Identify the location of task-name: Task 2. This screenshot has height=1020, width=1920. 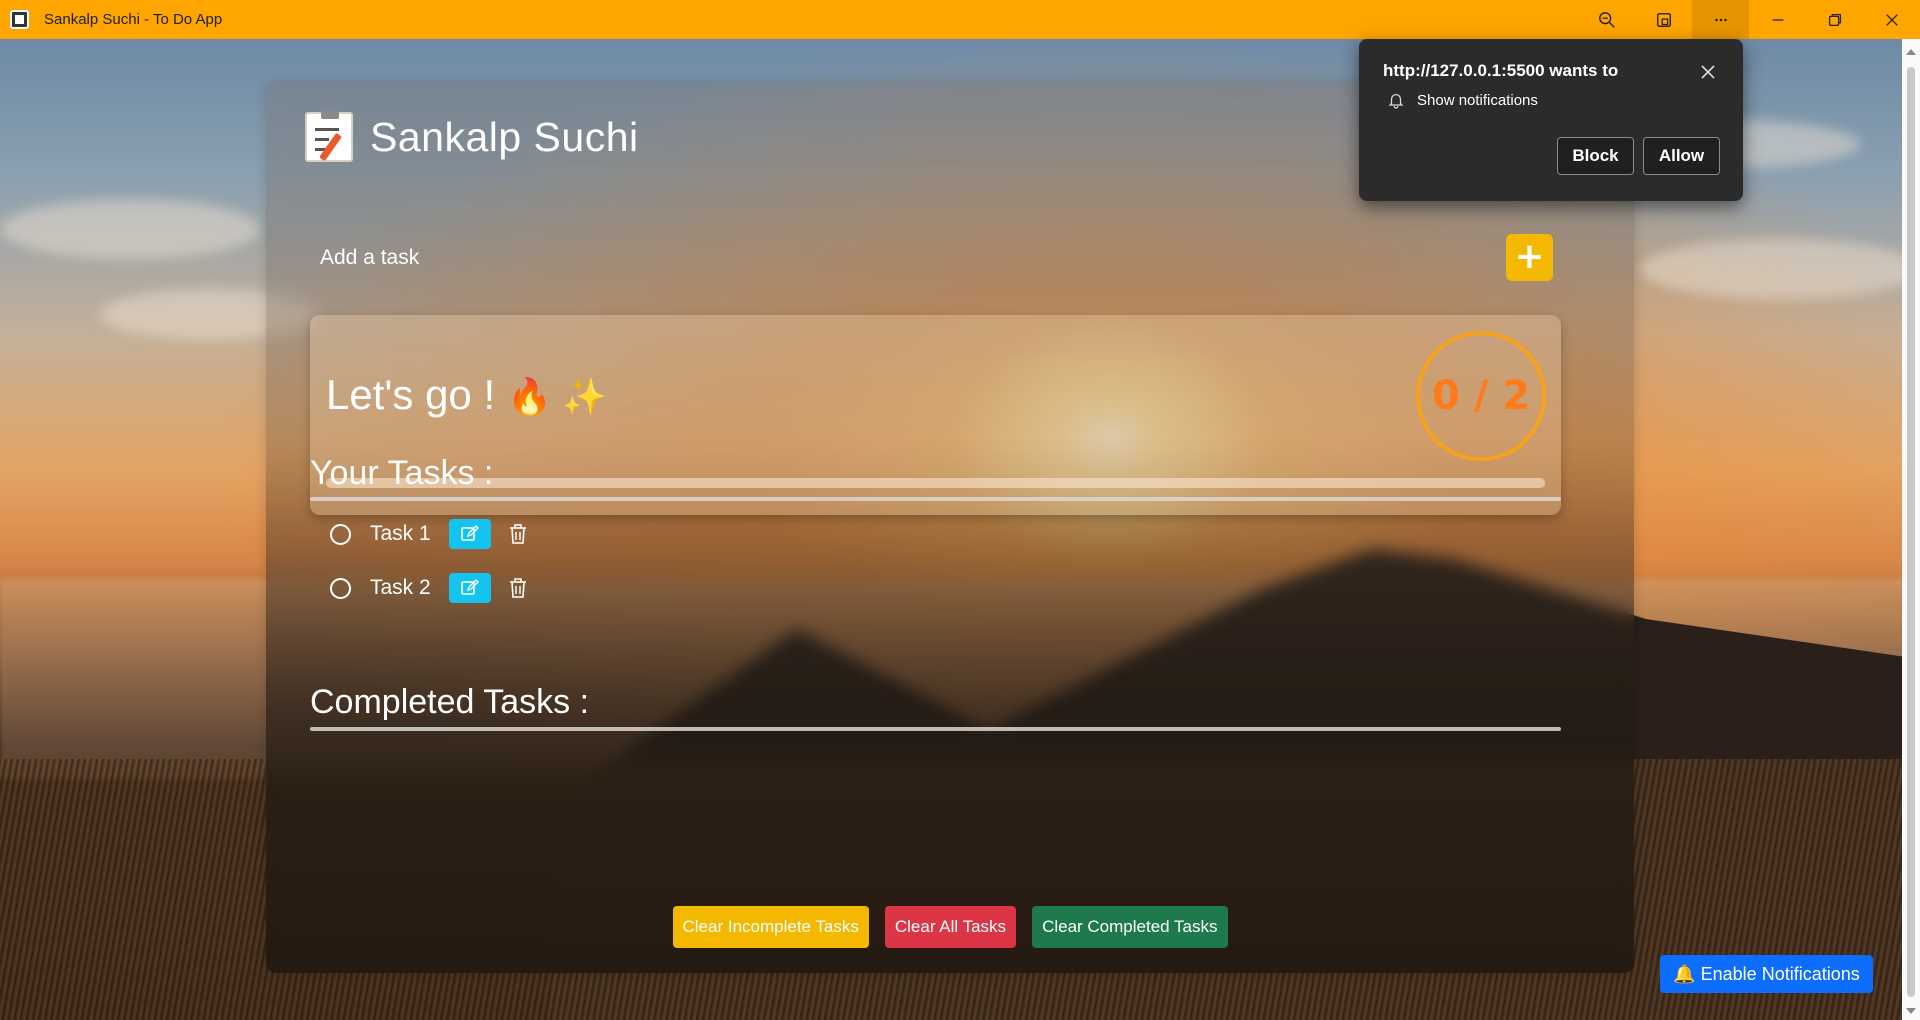
(400, 587).